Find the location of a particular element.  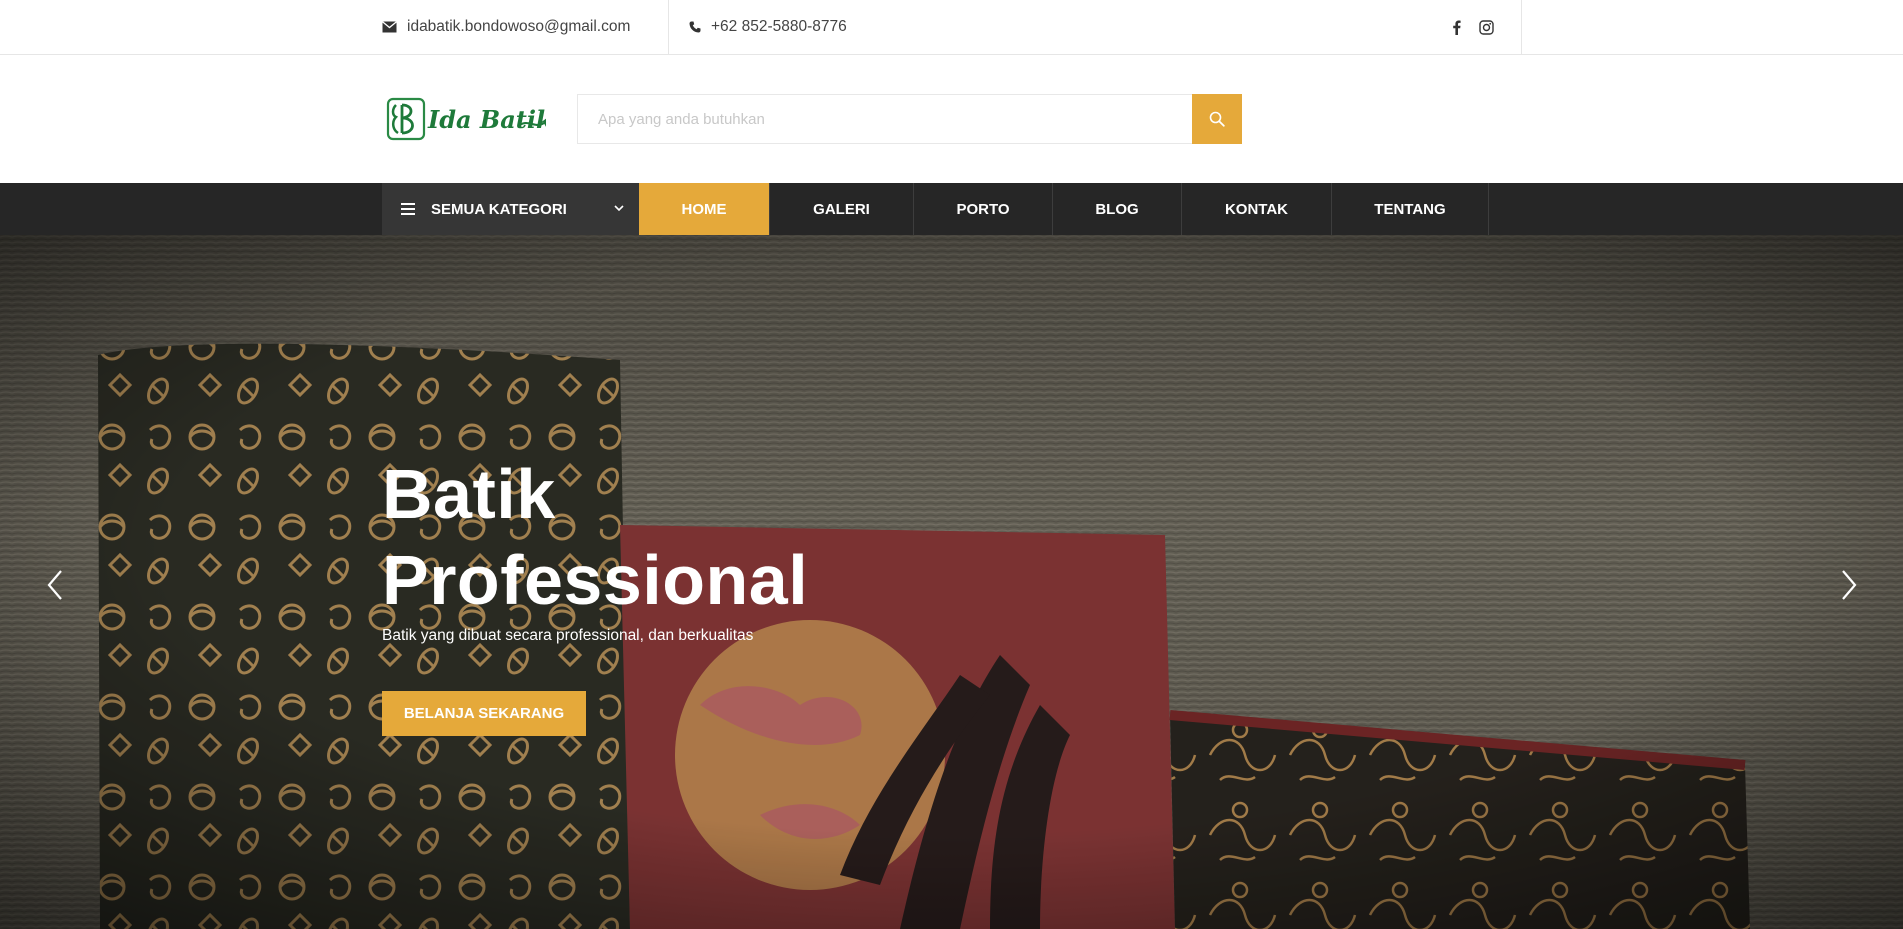

hero-title-line2: Professional is located at coordinates (595, 580).